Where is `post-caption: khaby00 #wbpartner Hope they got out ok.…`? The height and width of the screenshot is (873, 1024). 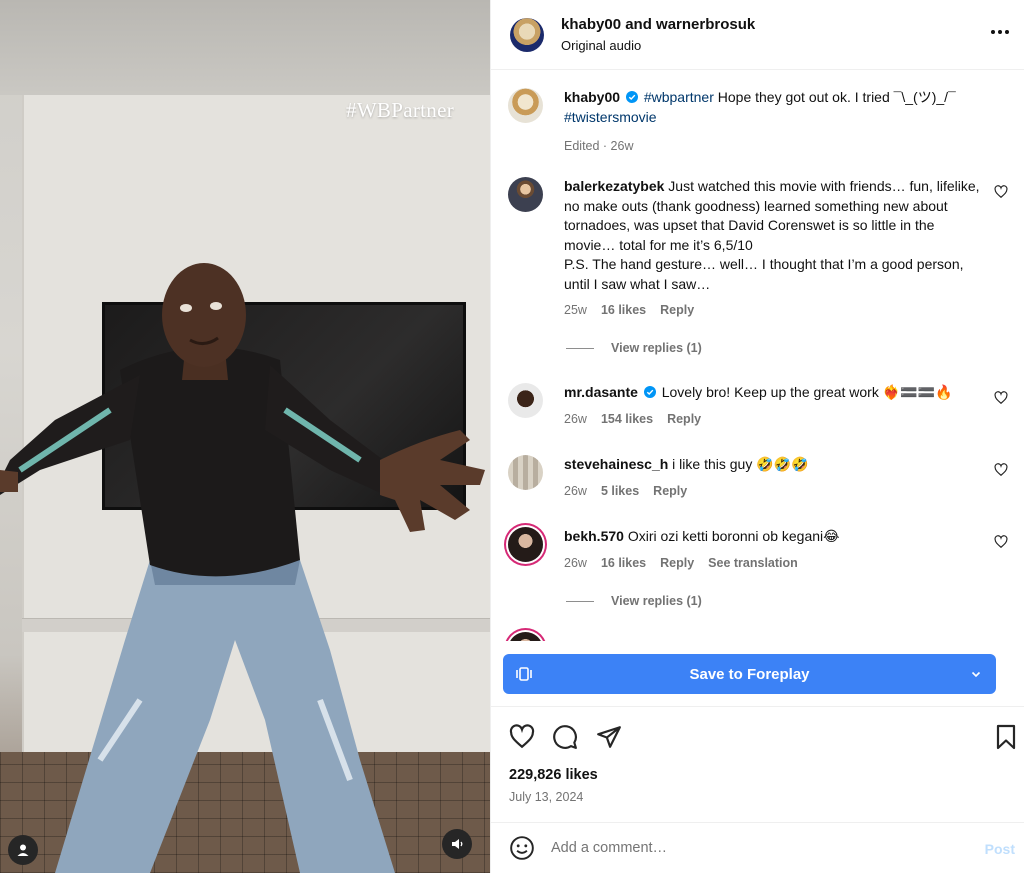
post-caption: khaby00 #wbpartner Hope they got out ok.… is located at coordinates (758, 122).